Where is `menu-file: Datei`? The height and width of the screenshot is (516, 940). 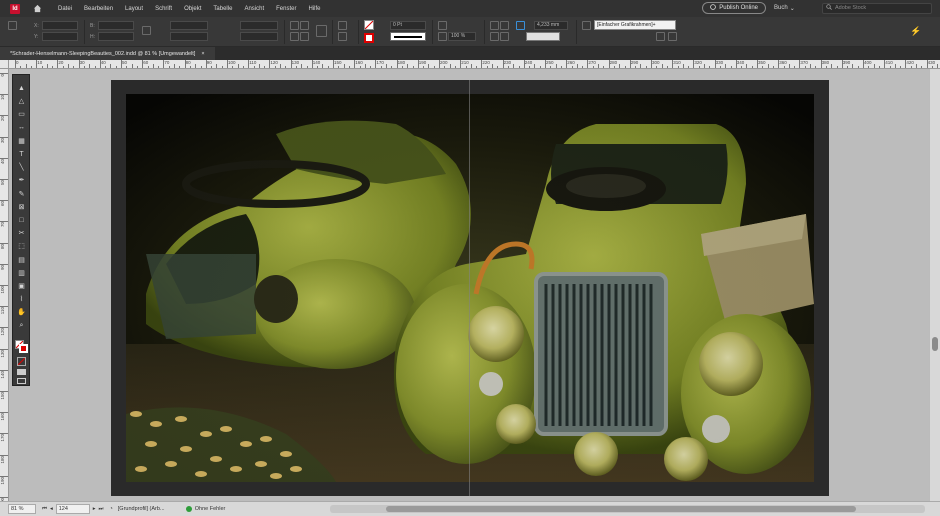
menu-file: Datei is located at coordinates (65, 9).